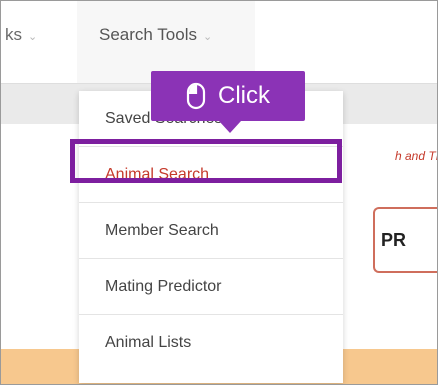 This screenshot has width=438, height=385. I want to click on click-tooltip: Click, so click(228, 102).